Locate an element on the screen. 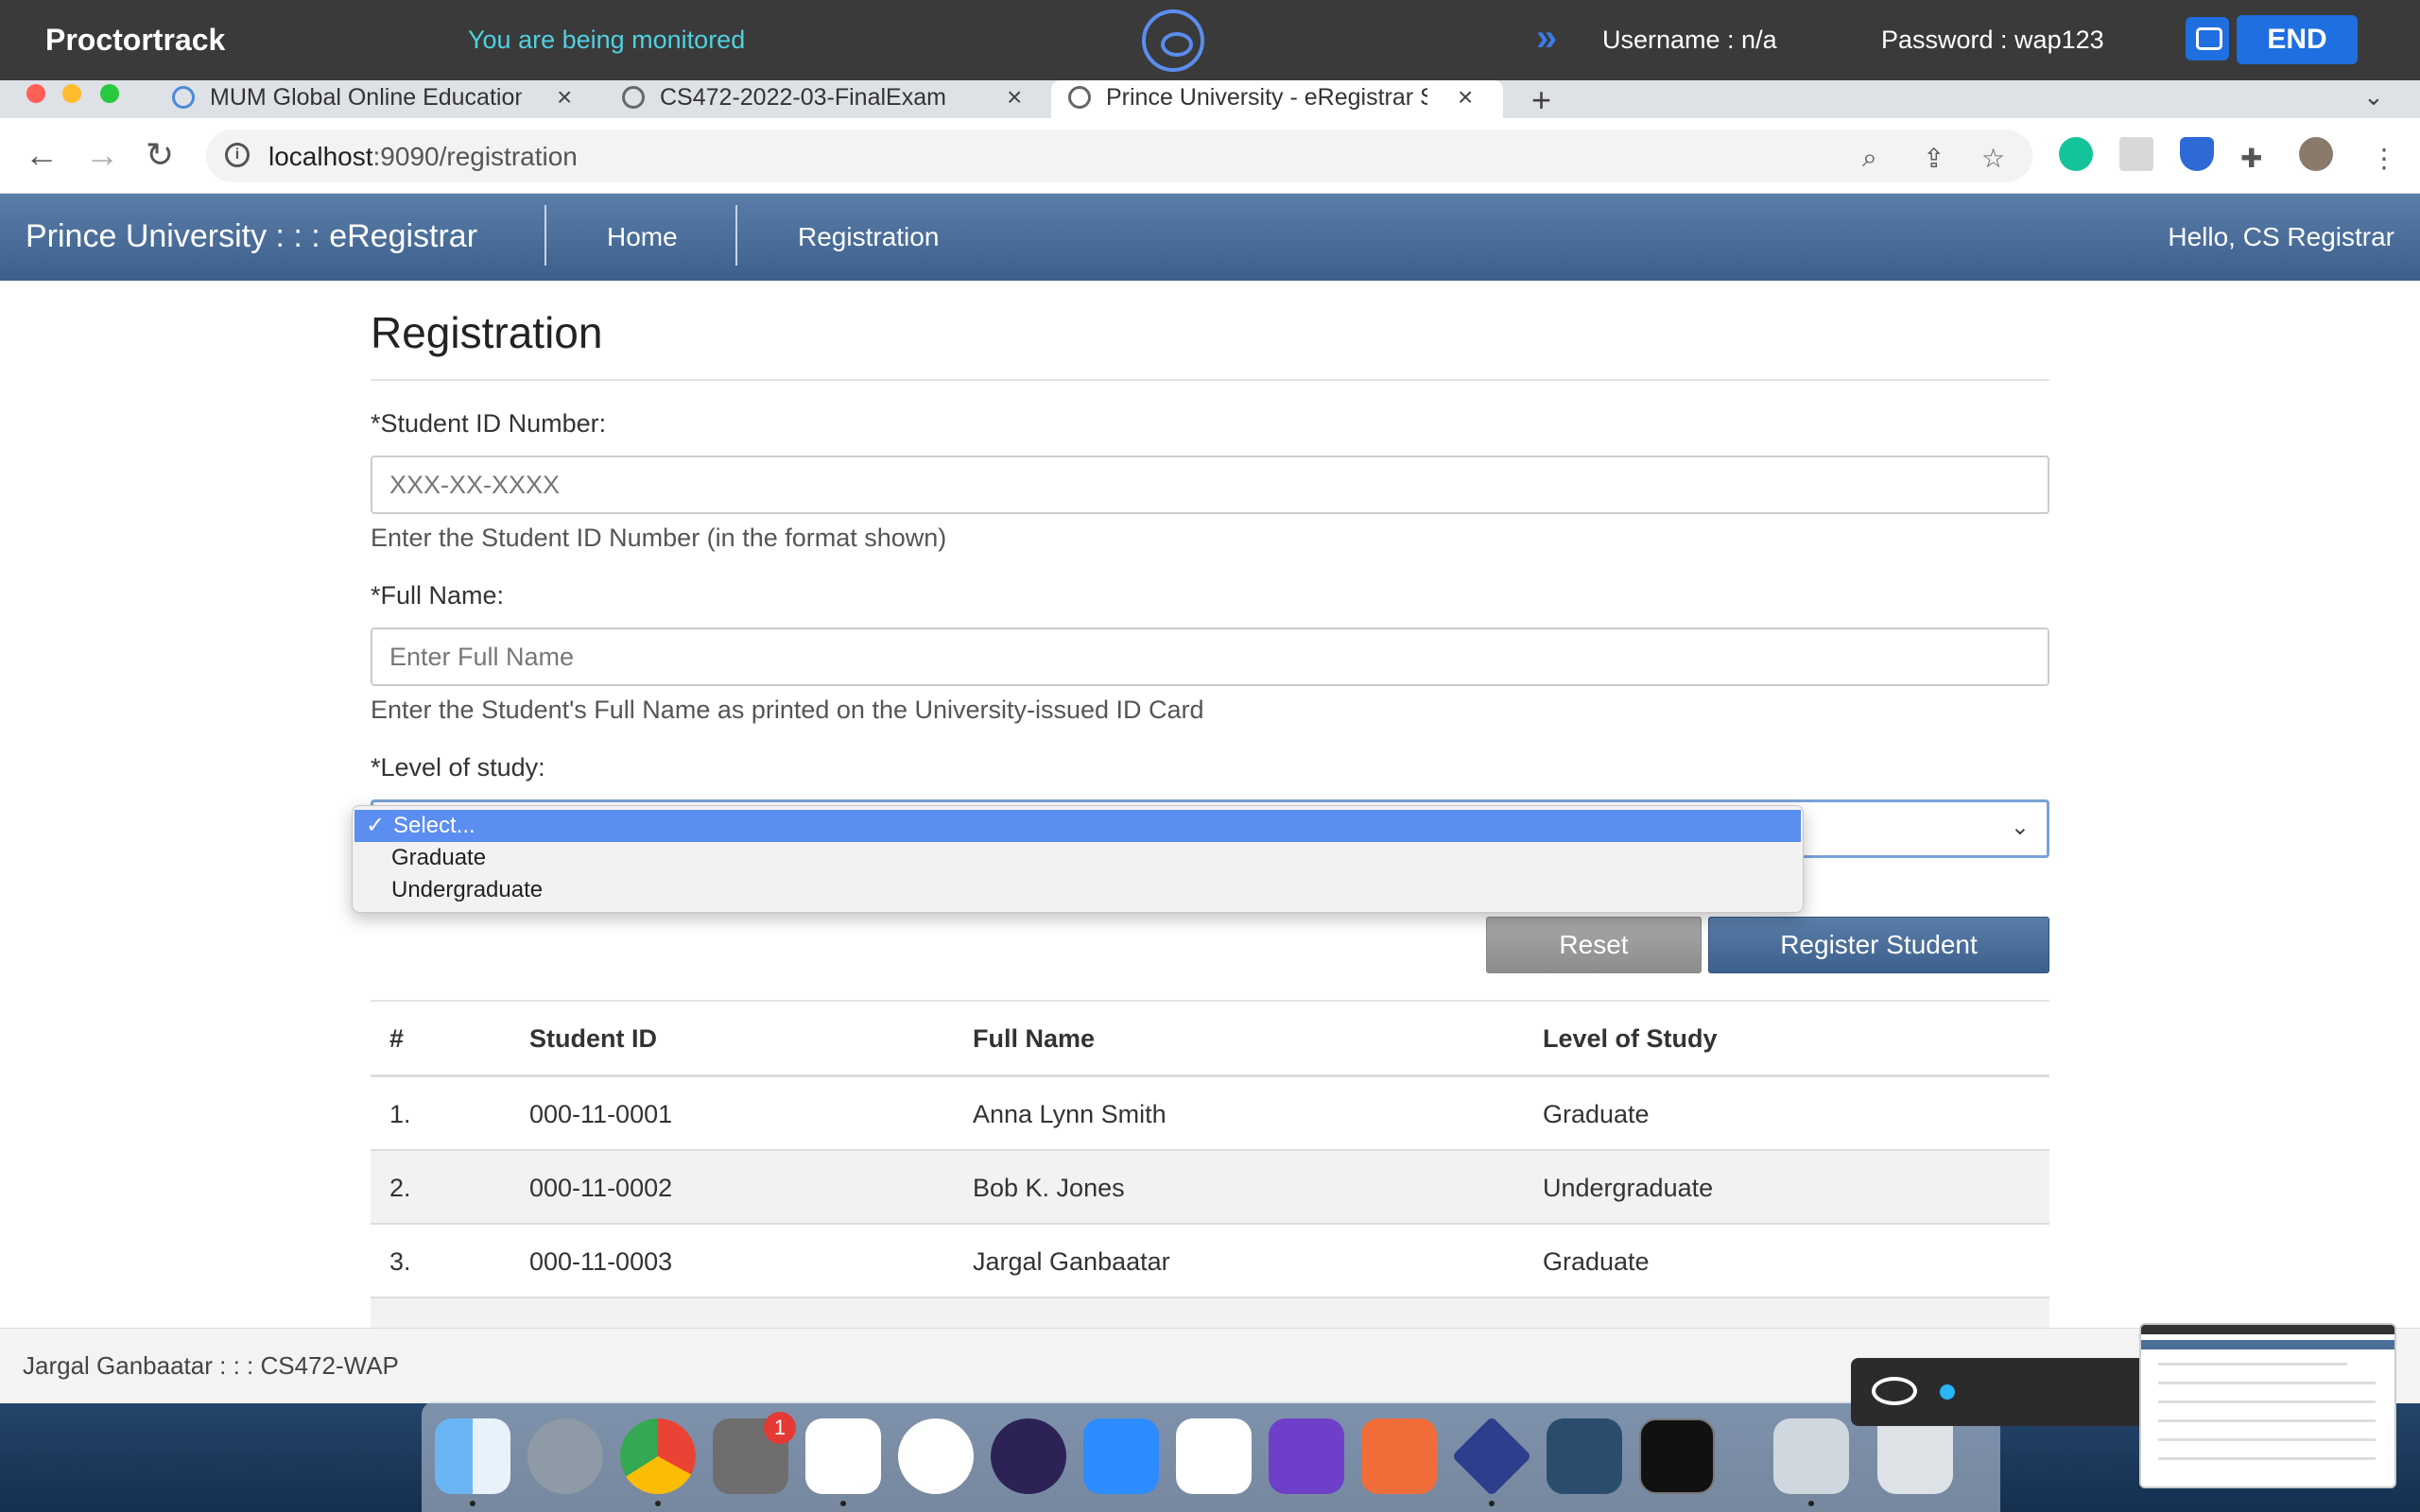 The height and width of the screenshot is (1512, 2420). finder-icon is located at coordinates (472, 1456).